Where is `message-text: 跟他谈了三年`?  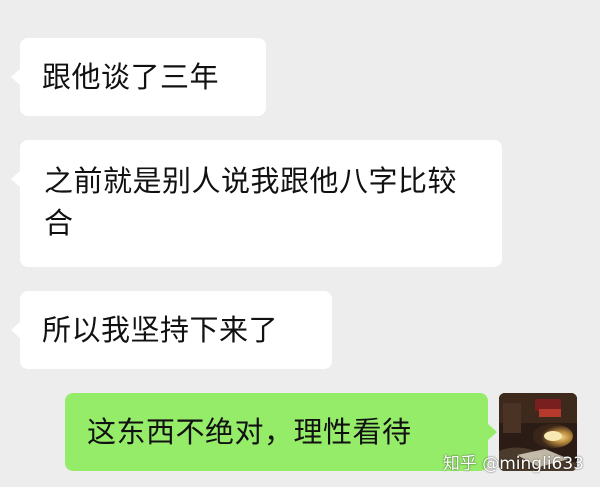 message-text: 跟他谈了三年 is located at coordinates (131, 77).